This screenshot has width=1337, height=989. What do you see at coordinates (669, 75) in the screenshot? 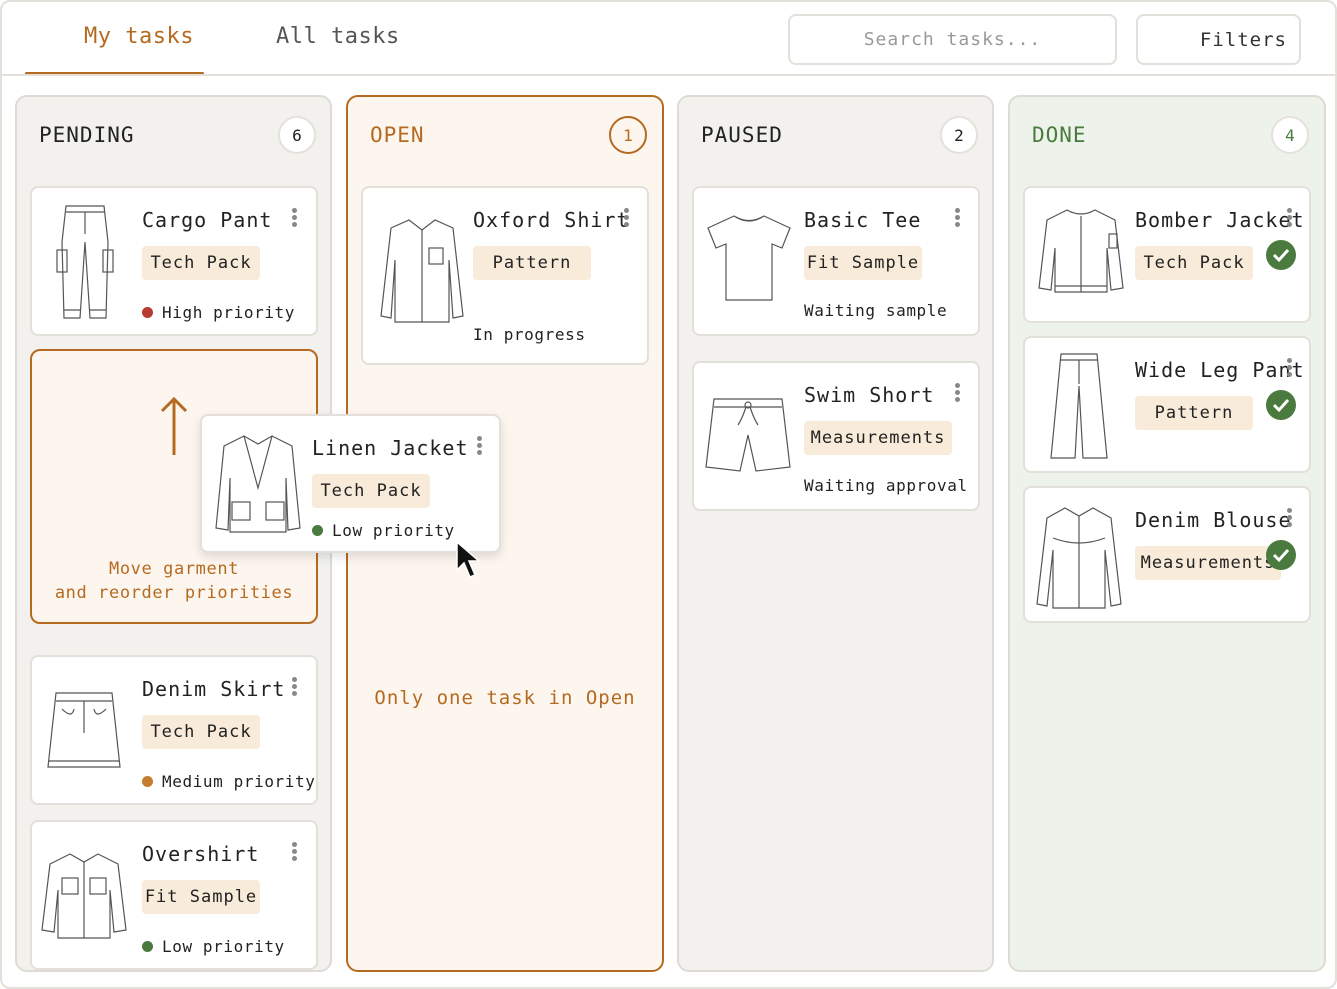
I see `header-divider` at bounding box center [669, 75].